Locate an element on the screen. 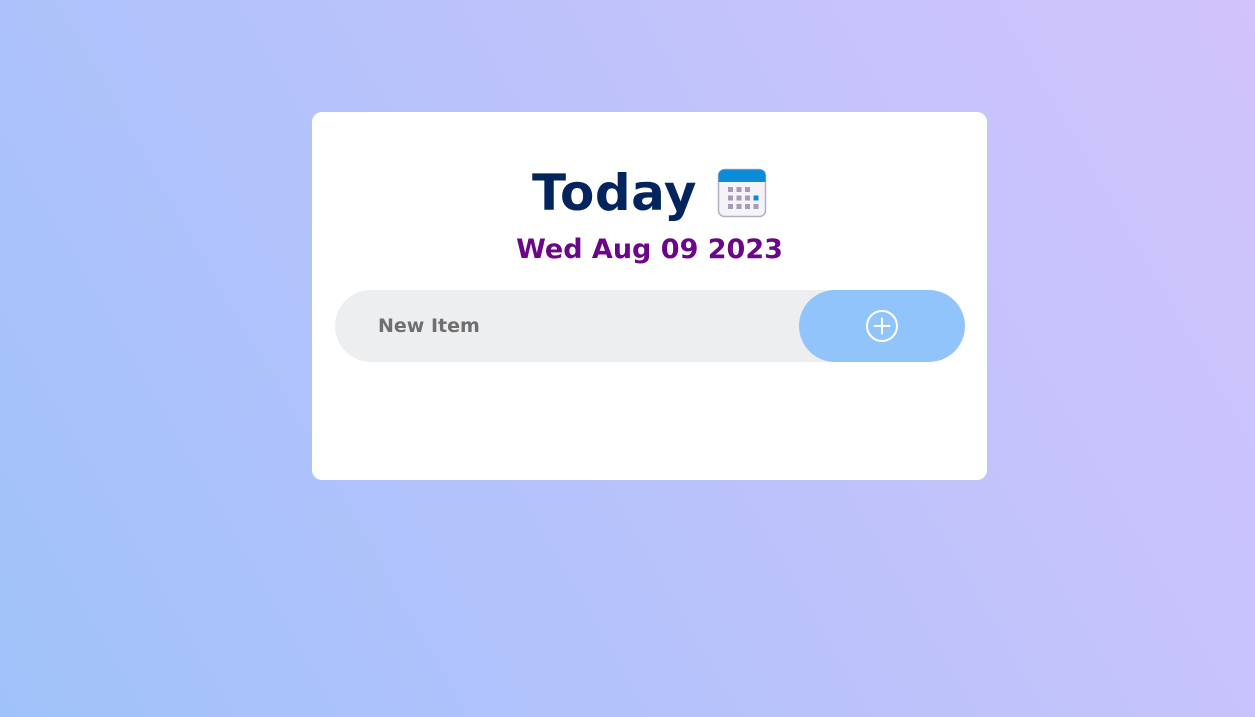 The image size is (1255, 717). current-date: Wed Aug 09 2023 is located at coordinates (649, 249).